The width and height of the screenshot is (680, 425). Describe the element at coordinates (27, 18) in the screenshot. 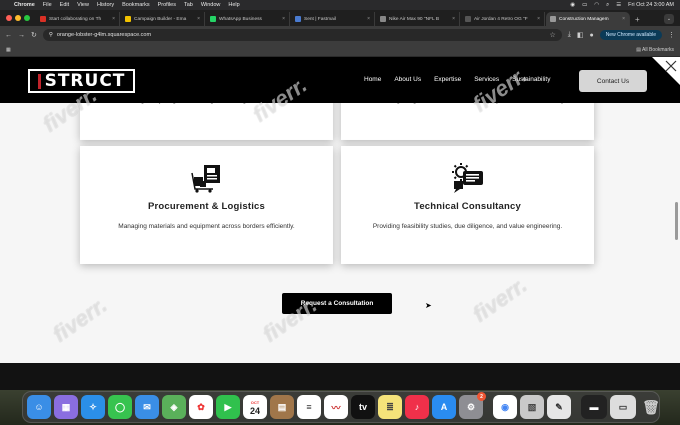

I see `zoom-window-button` at that location.